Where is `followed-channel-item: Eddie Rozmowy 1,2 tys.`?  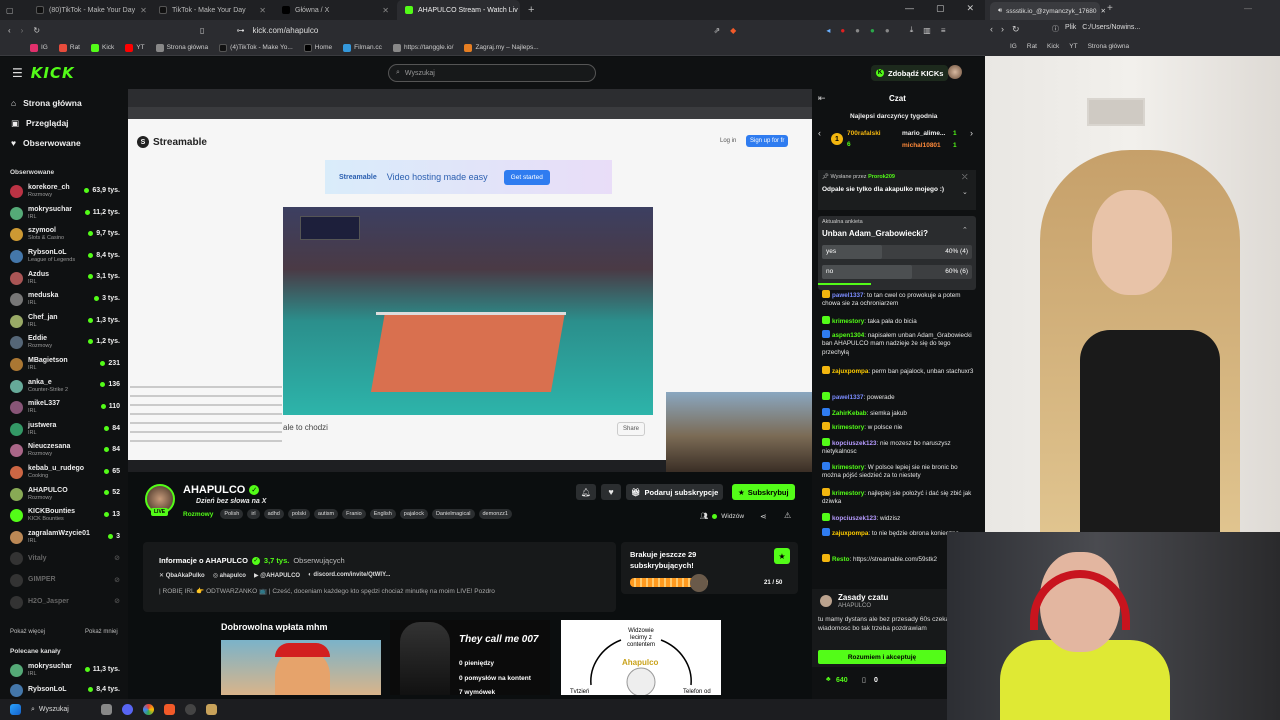 followed-channel-item: Eddie Rozmowy 1,2 tys. is located at coordinates (64, 343).